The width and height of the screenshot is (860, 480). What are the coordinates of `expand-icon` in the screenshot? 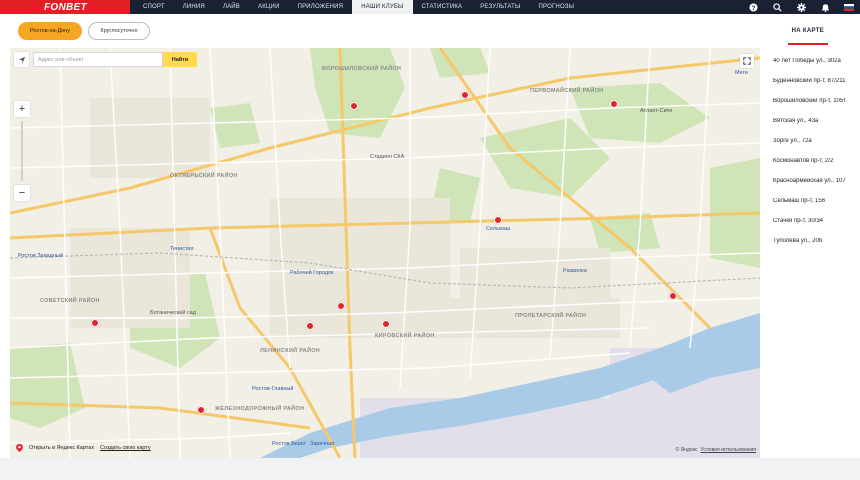 It's located at (747, 61).